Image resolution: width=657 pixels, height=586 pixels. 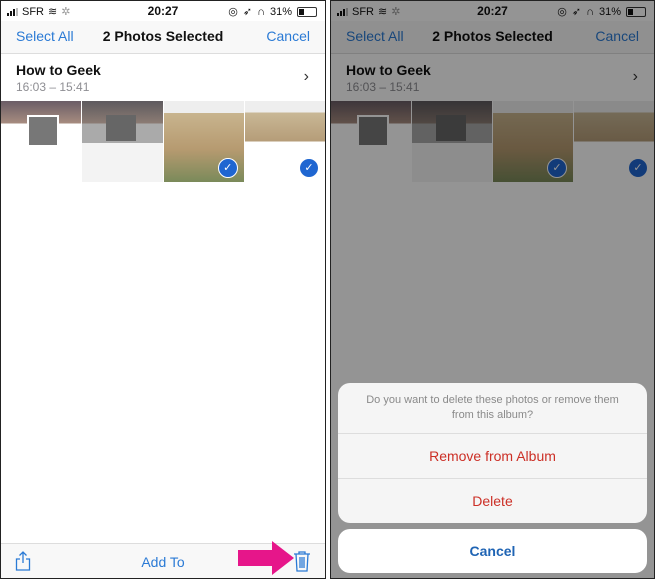 I want to click on album-header: How to Geek 16:03 – 15:41 ›, so click(x=163, y=77).